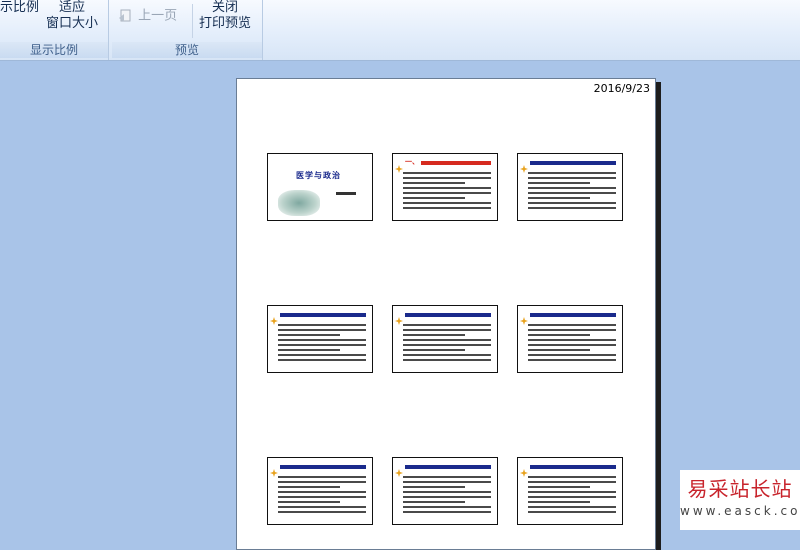  I want to click on close-preview-button: 关闭 打印预览, so click(225, 16).